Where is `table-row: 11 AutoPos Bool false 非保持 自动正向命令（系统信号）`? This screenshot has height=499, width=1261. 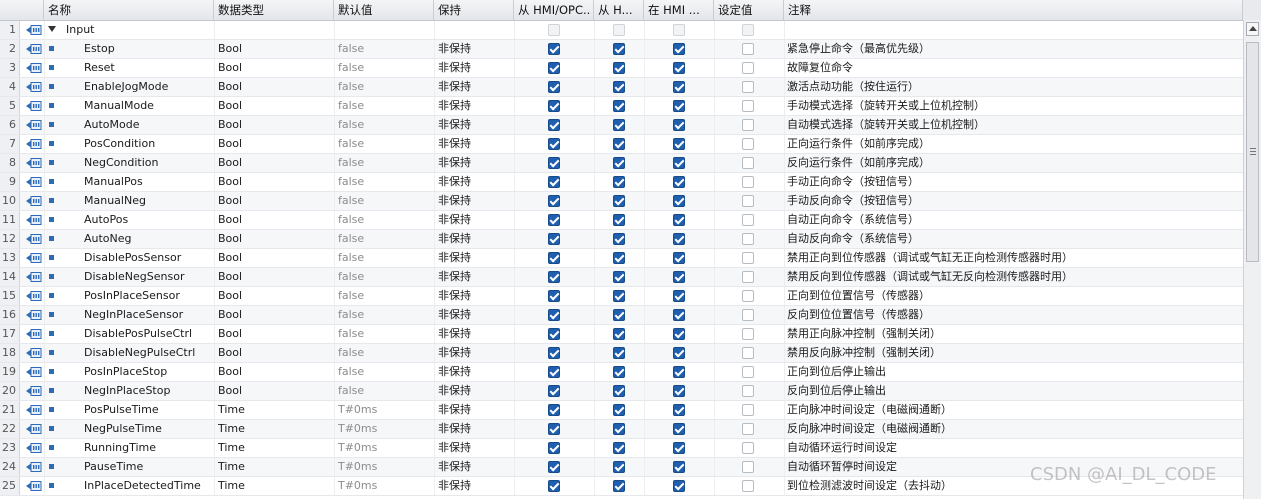 table-row: 11 AutoPos Bool false 非保持 自动正向命令（系统信号） is located at coordinates (621, 220).